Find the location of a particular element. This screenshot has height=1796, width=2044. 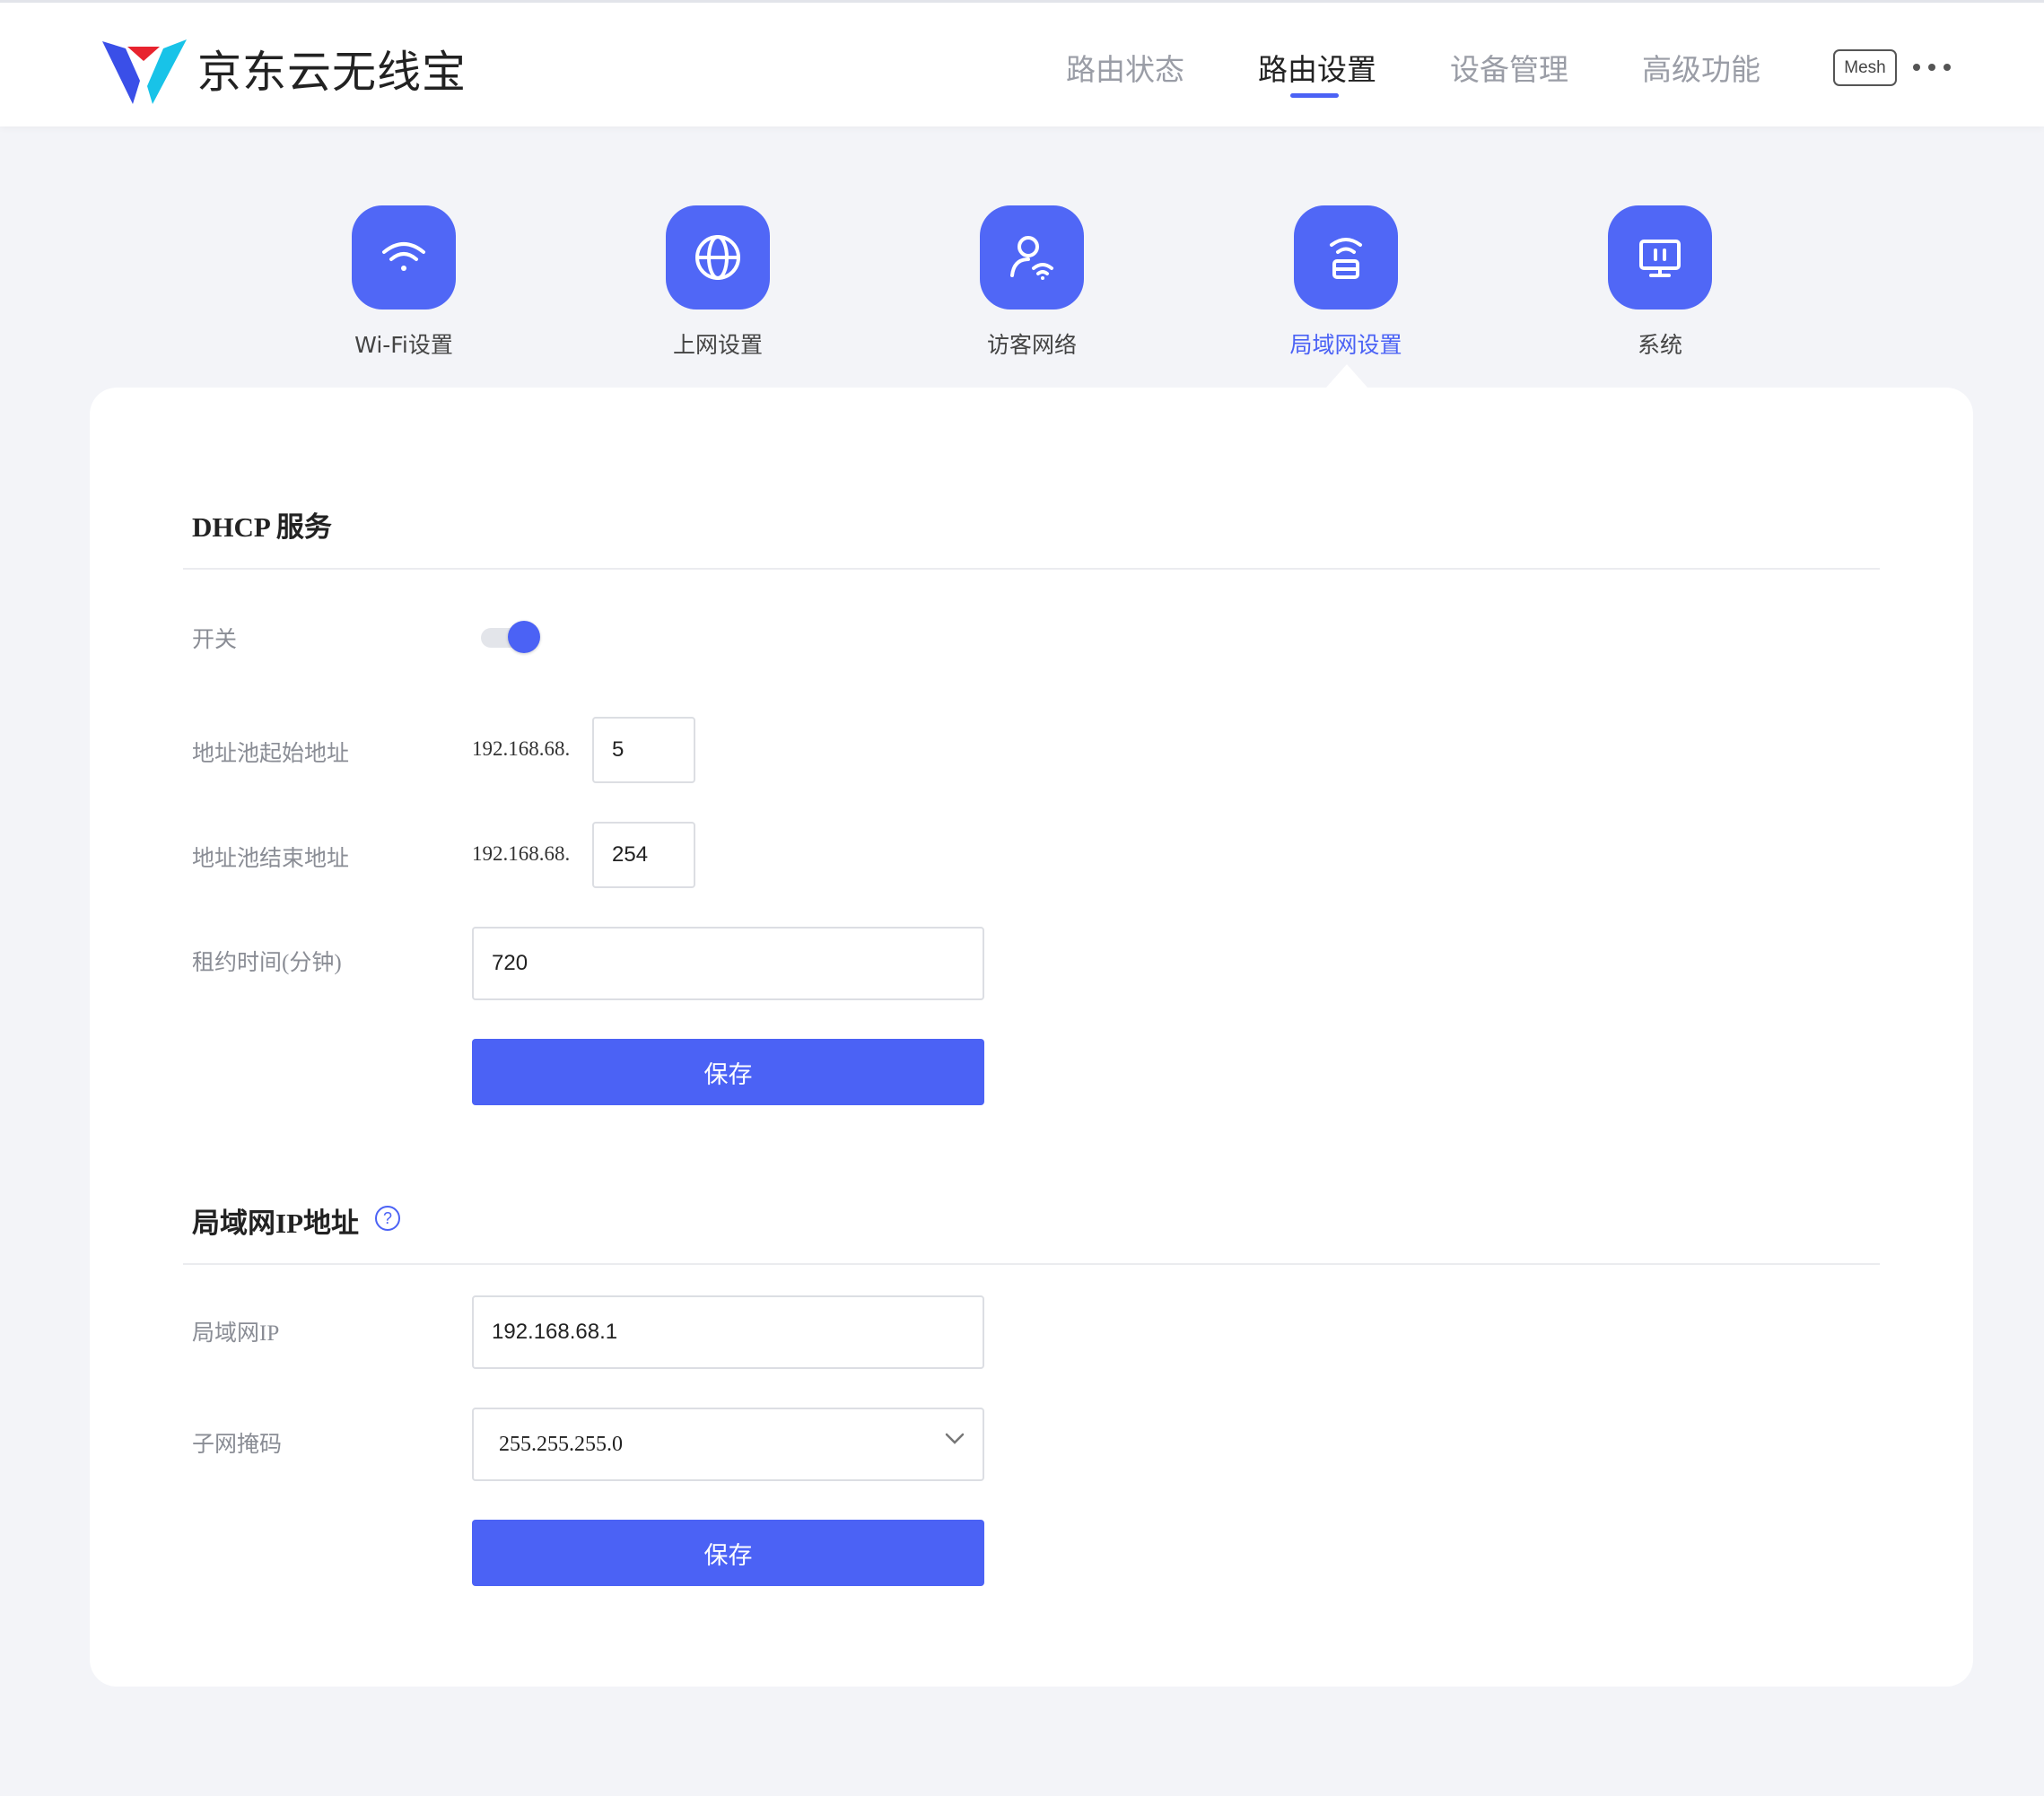

lan-save-button: 保存 is located at coordinates (728, 1553).